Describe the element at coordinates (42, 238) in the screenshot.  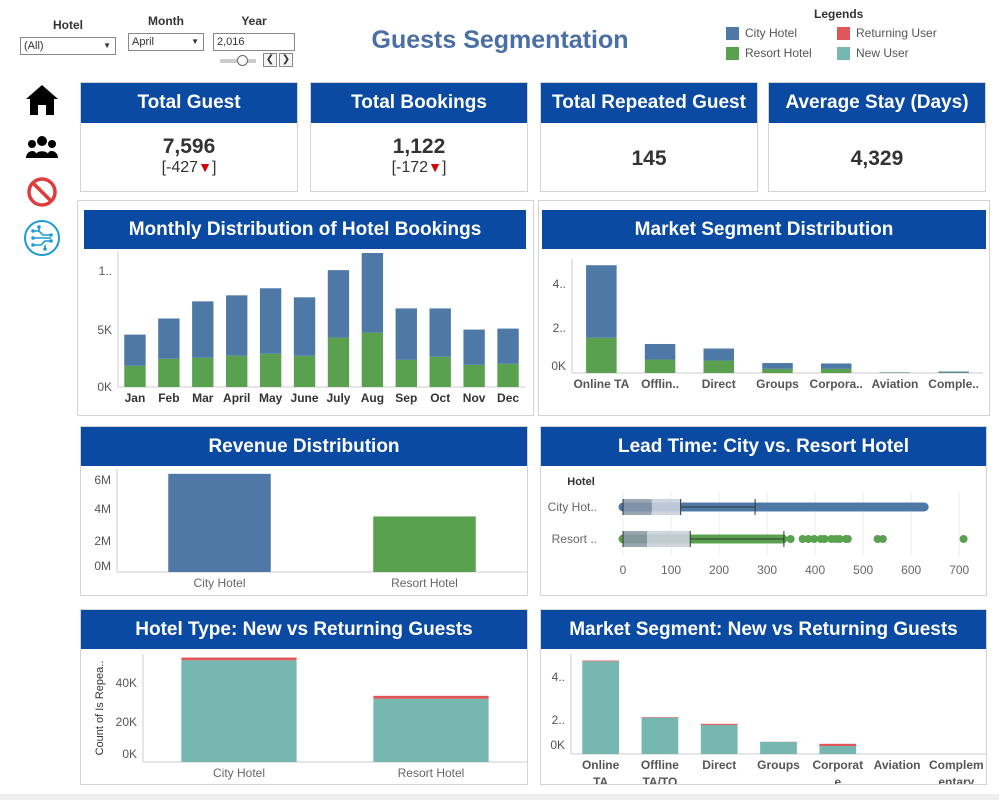
I see `circuit-icon` at that location.